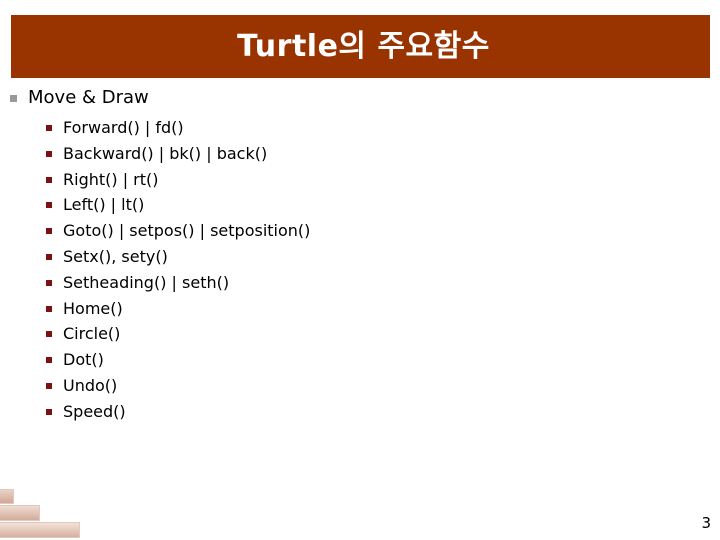 The height and width of the screenshot is (540, 720). Describe the element at coordinates (360, 387) in the screenshot. I see `list-item: Undo()` at that location.